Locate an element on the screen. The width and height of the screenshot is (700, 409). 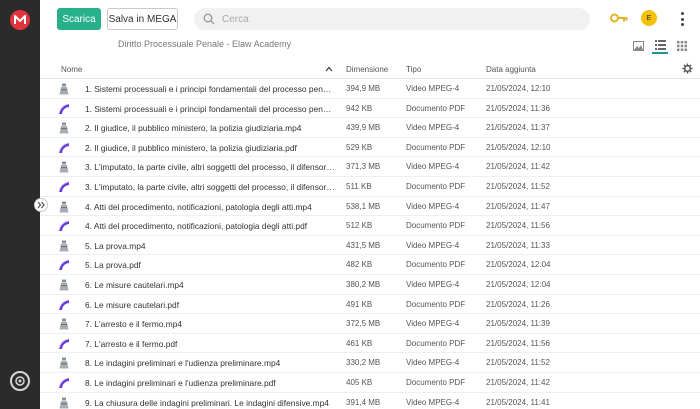
search-icon is located at coordinates (209, 19).